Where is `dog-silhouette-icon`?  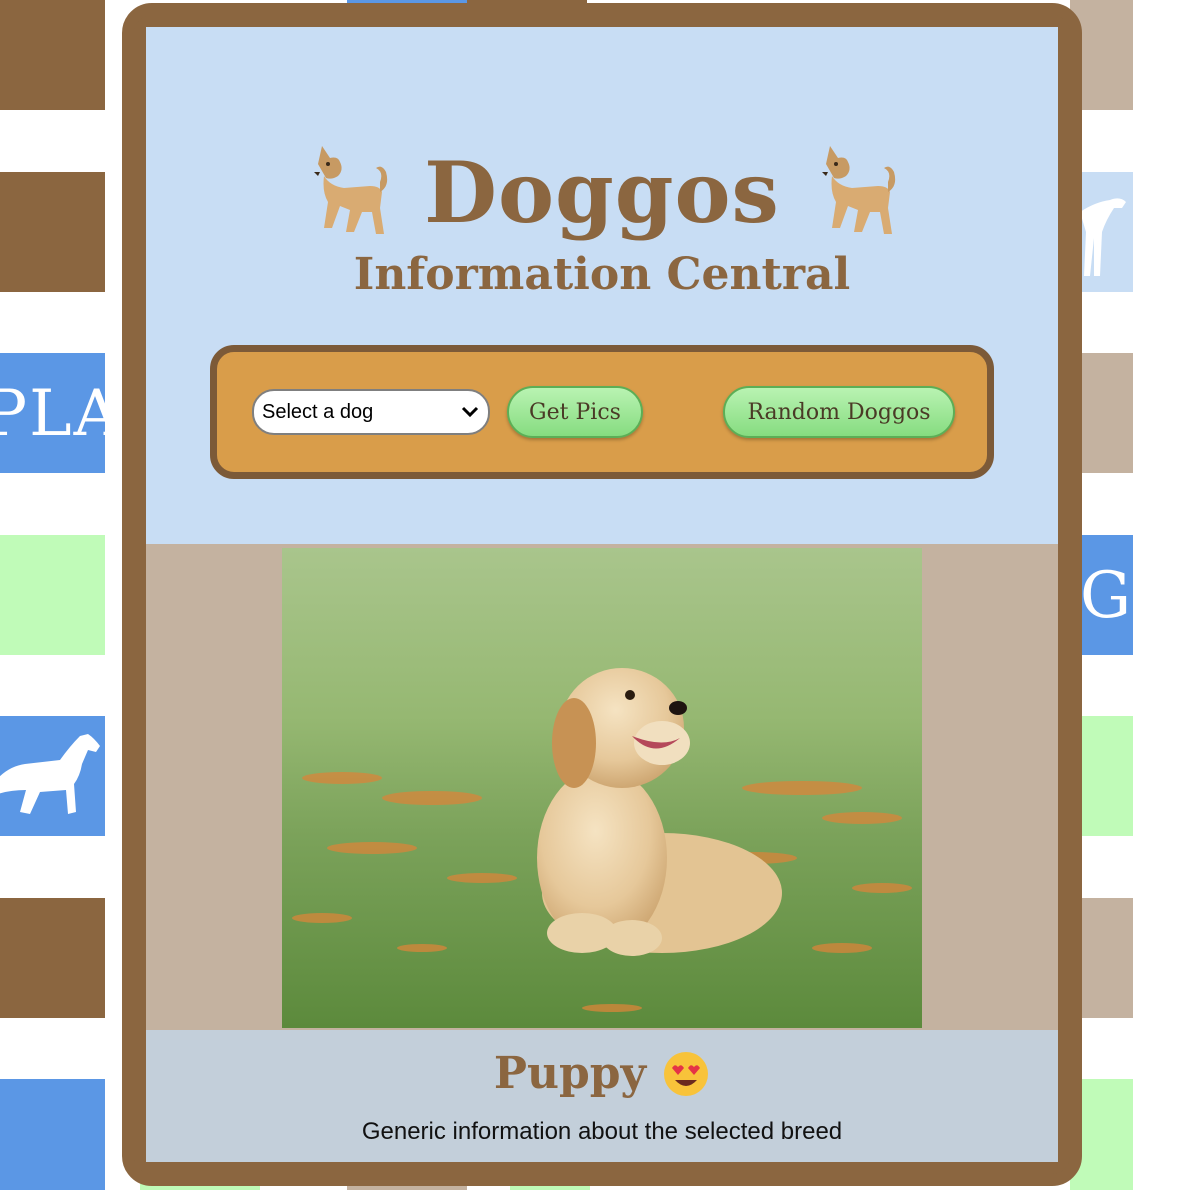 dog-silhouette-icon is located at coordinates (50, 774).